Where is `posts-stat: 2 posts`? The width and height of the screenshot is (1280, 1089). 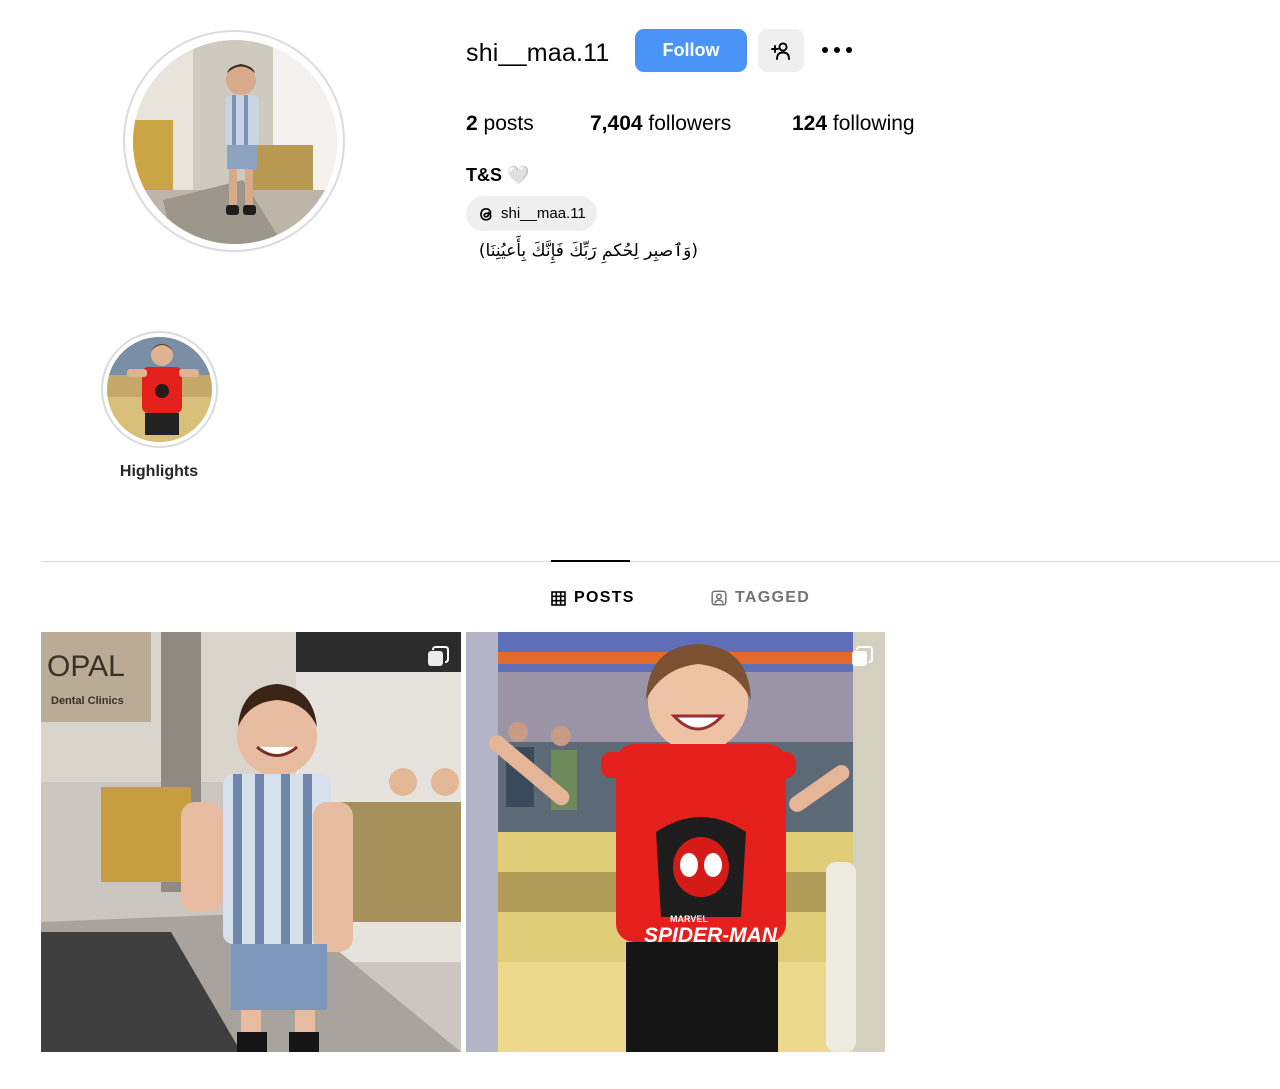 posts-stat: 2 posts is located at coordinates (500, 124).